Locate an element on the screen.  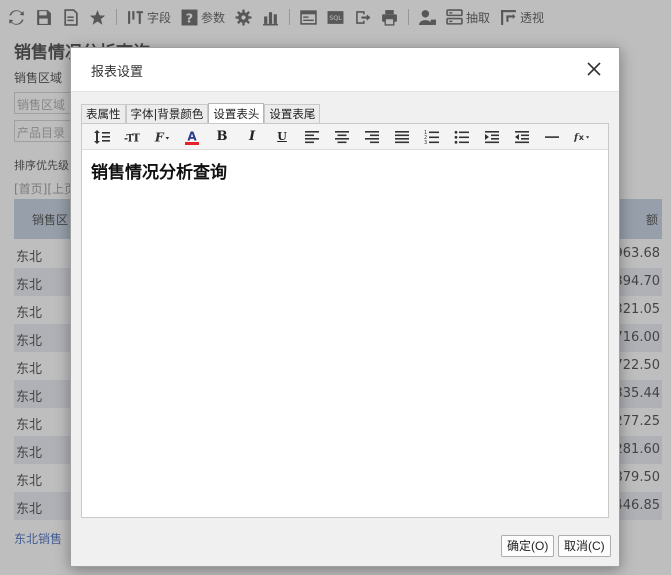
formula-icon: fx is located at coordinates (582, 137).